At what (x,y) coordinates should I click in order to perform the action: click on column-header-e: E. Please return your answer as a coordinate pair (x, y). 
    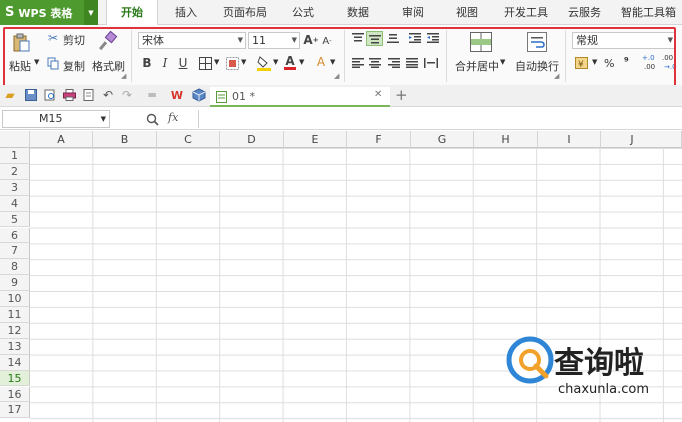
    Looking at the image, I should click on (315, 139).